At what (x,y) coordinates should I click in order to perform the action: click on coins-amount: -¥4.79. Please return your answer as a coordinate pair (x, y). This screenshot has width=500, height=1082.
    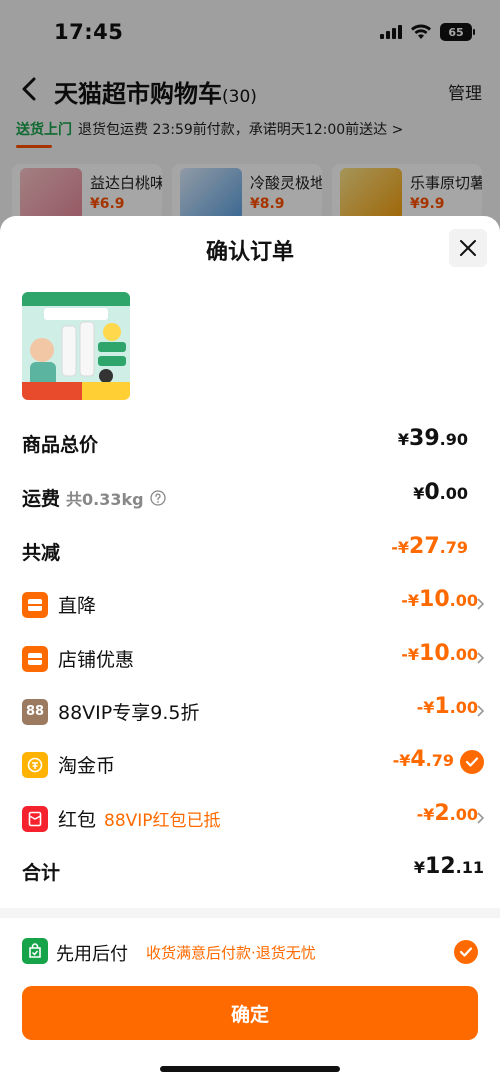
    Looking at the image, I should click on (423, 759).